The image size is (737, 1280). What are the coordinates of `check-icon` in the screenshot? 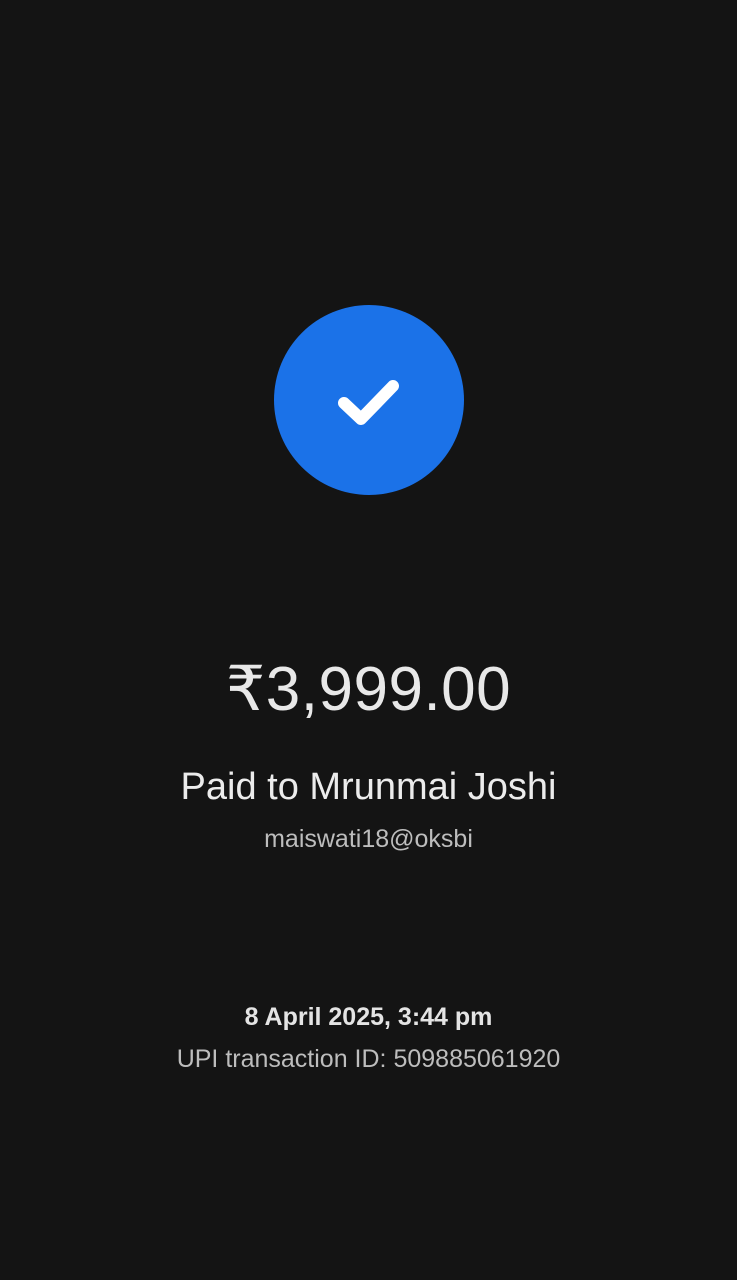 It's located at (368, 402).